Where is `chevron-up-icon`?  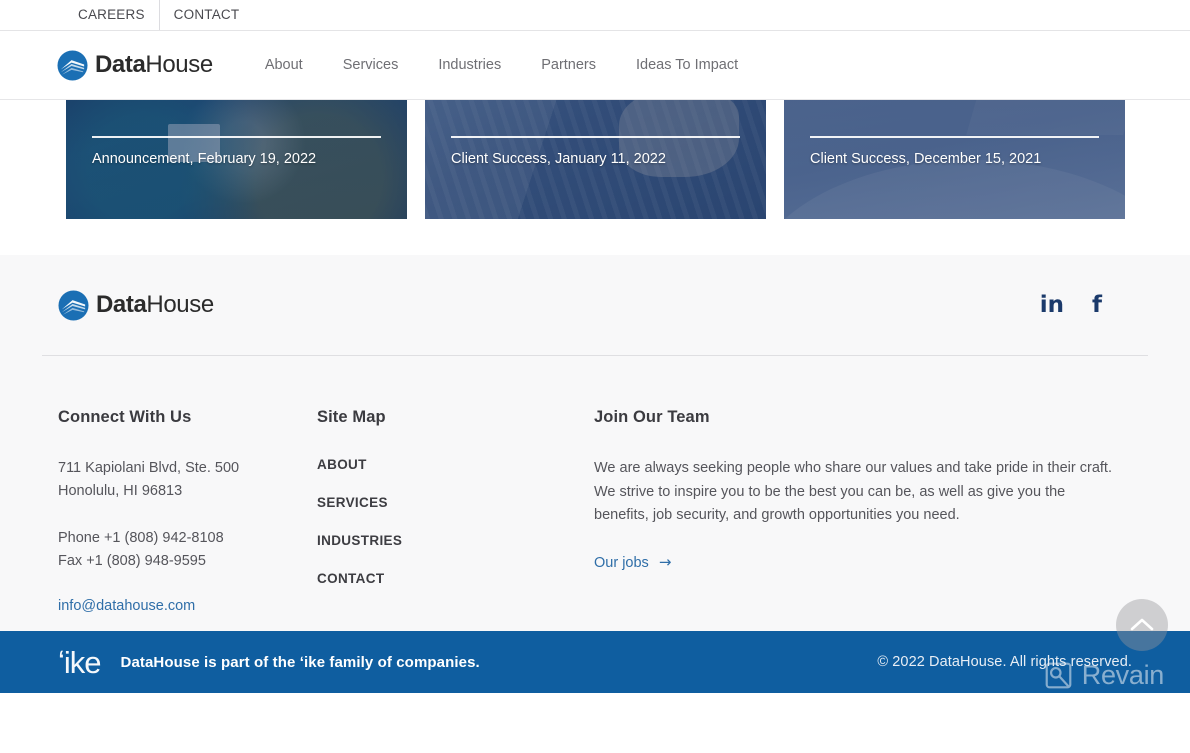
chevron-up-icon is located at coordinates (1142, 624).